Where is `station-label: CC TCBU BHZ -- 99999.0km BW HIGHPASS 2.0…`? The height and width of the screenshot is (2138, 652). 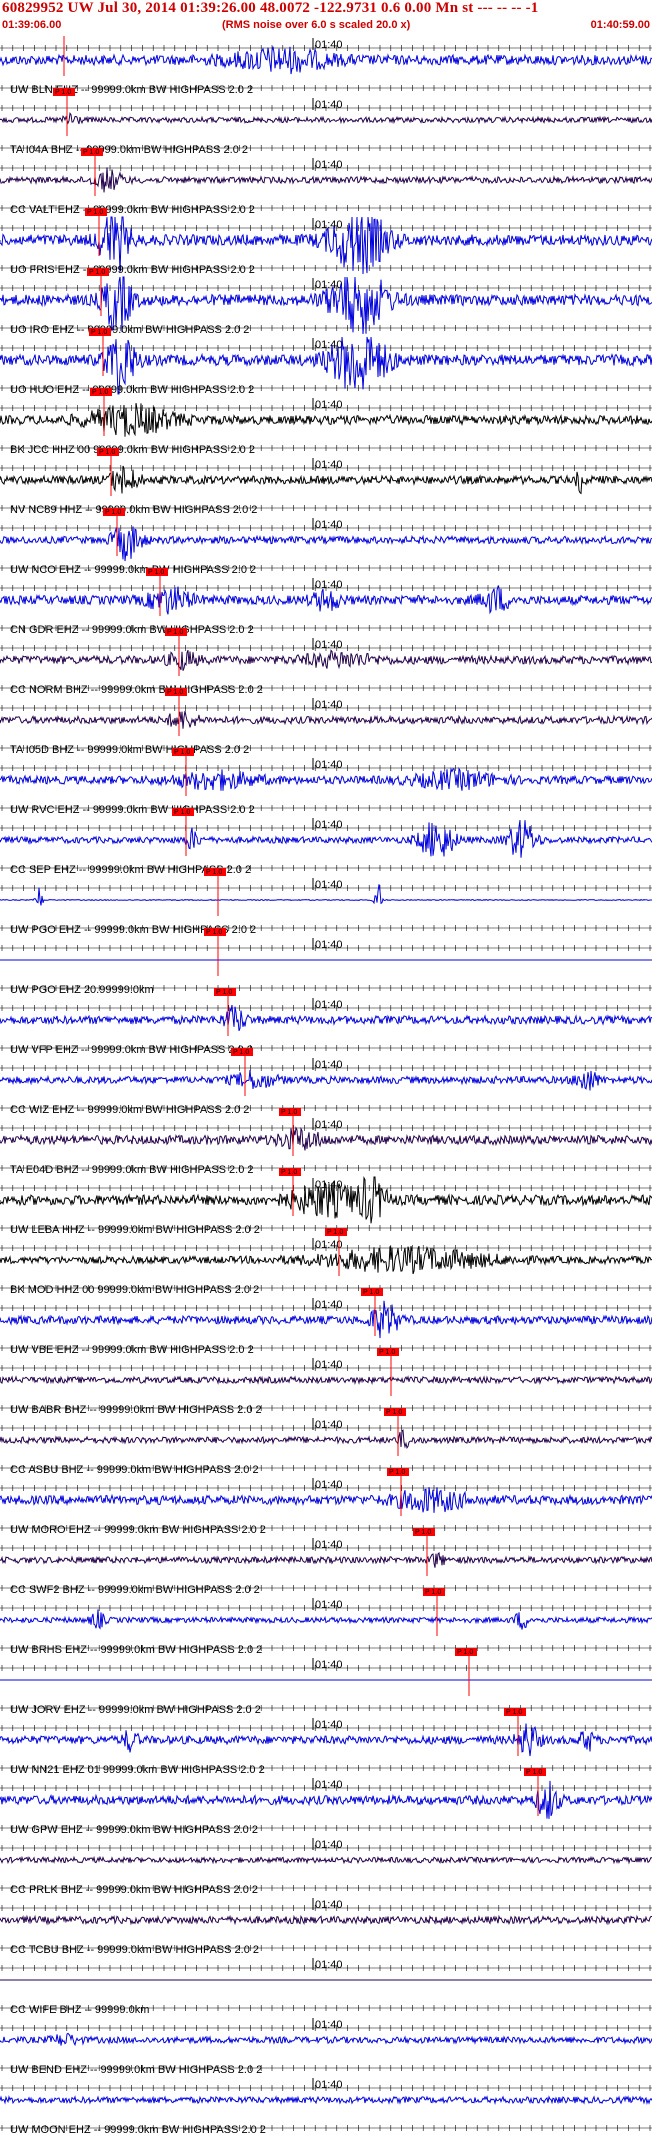 station-label: CC TCBU BHZ -- 99999.0km BW HIGHPASS 2.0… is located at coordinates (134, 1950).